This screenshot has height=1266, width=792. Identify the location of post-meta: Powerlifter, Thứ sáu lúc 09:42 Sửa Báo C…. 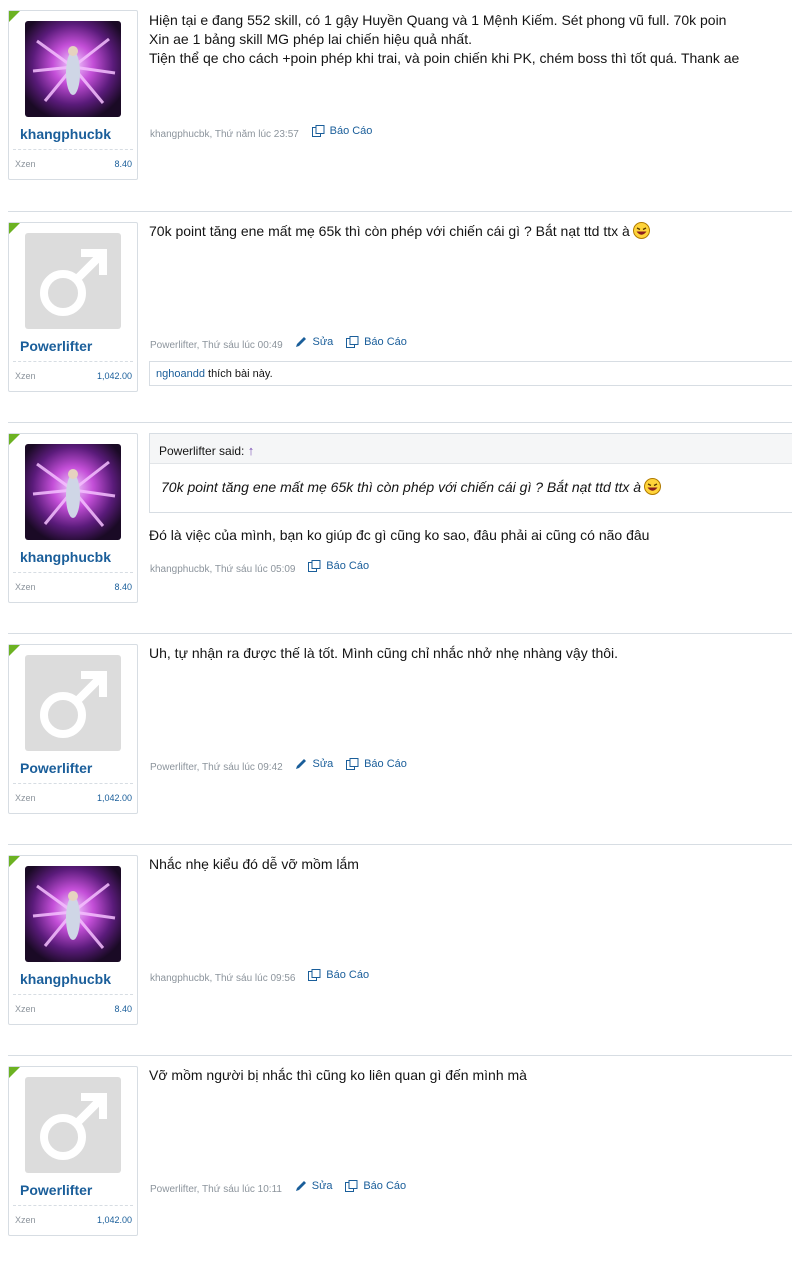
(278, 765).